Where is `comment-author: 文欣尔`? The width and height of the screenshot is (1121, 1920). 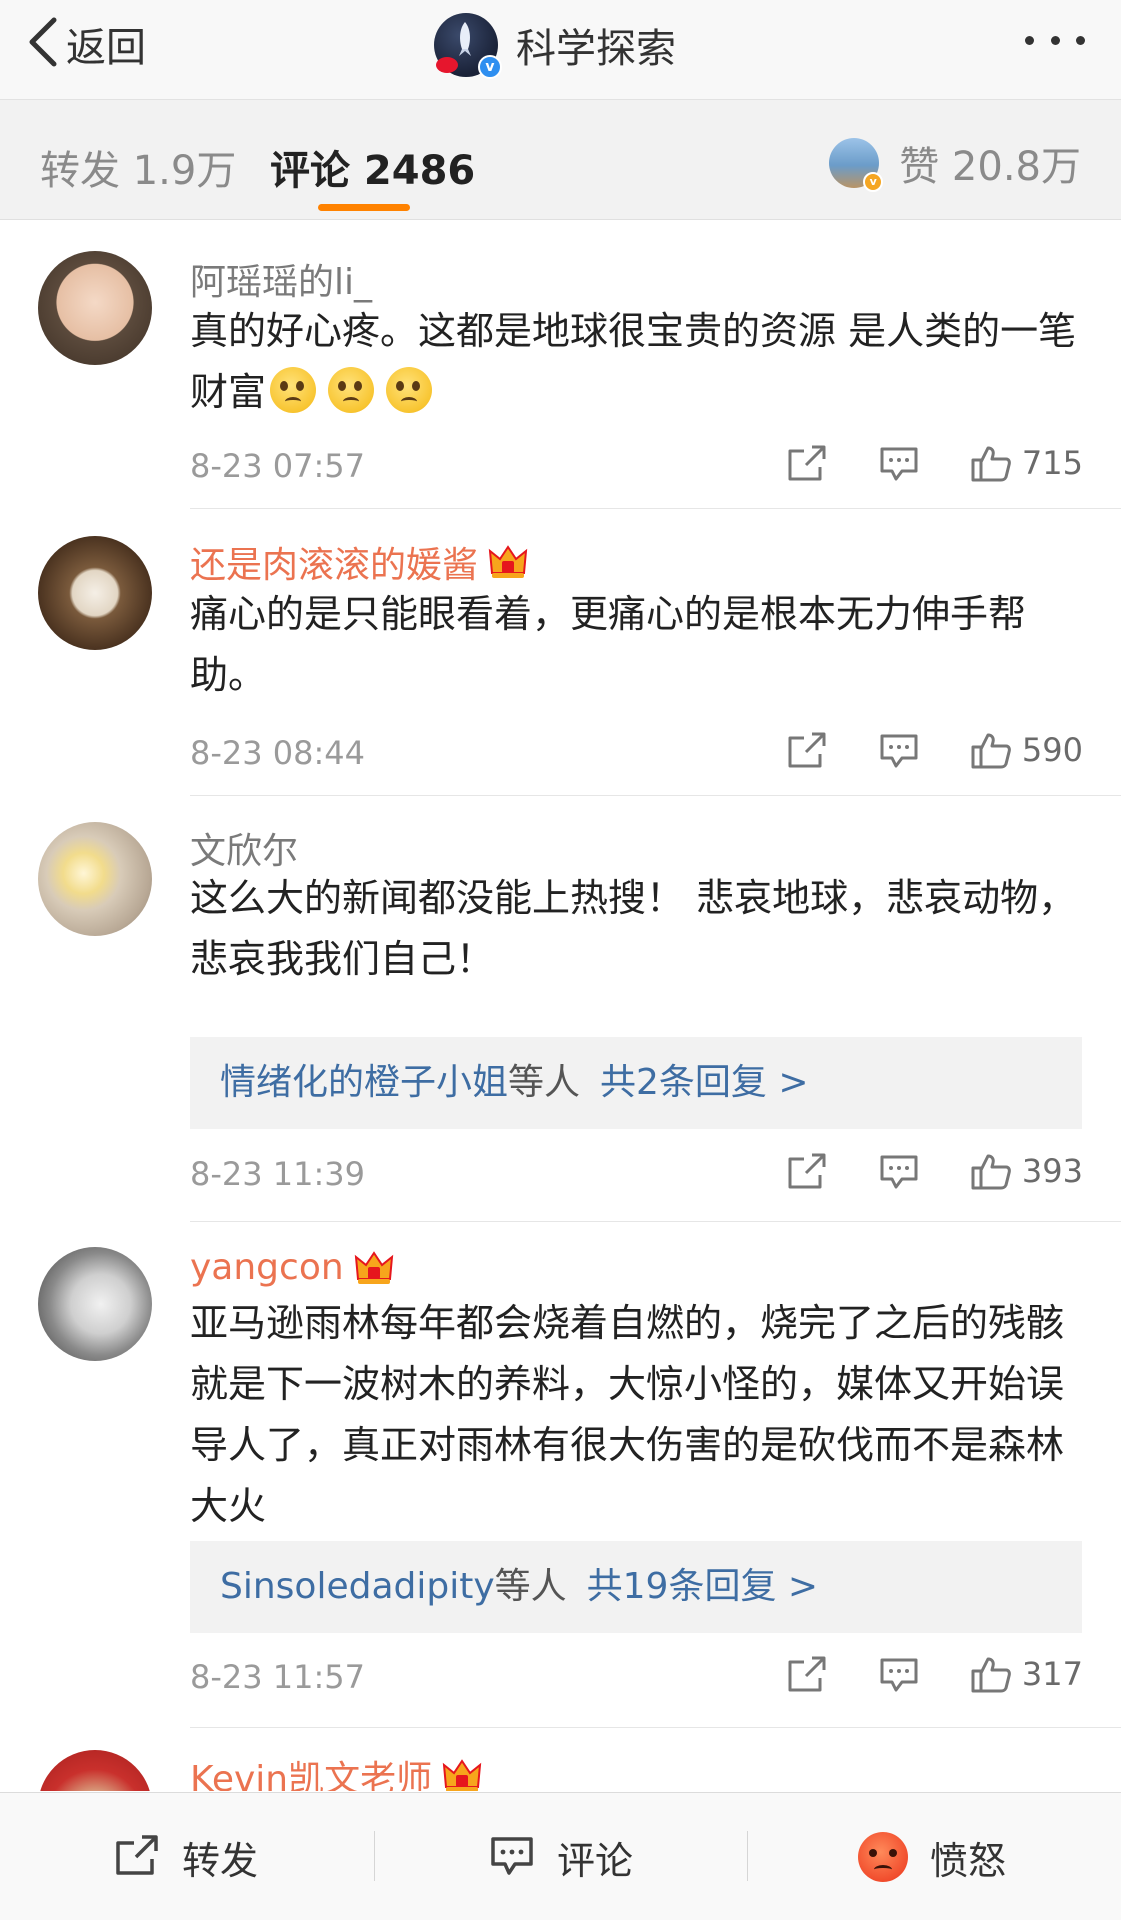 comment-author: 文欣尔 is located at coordinates (244, 848).